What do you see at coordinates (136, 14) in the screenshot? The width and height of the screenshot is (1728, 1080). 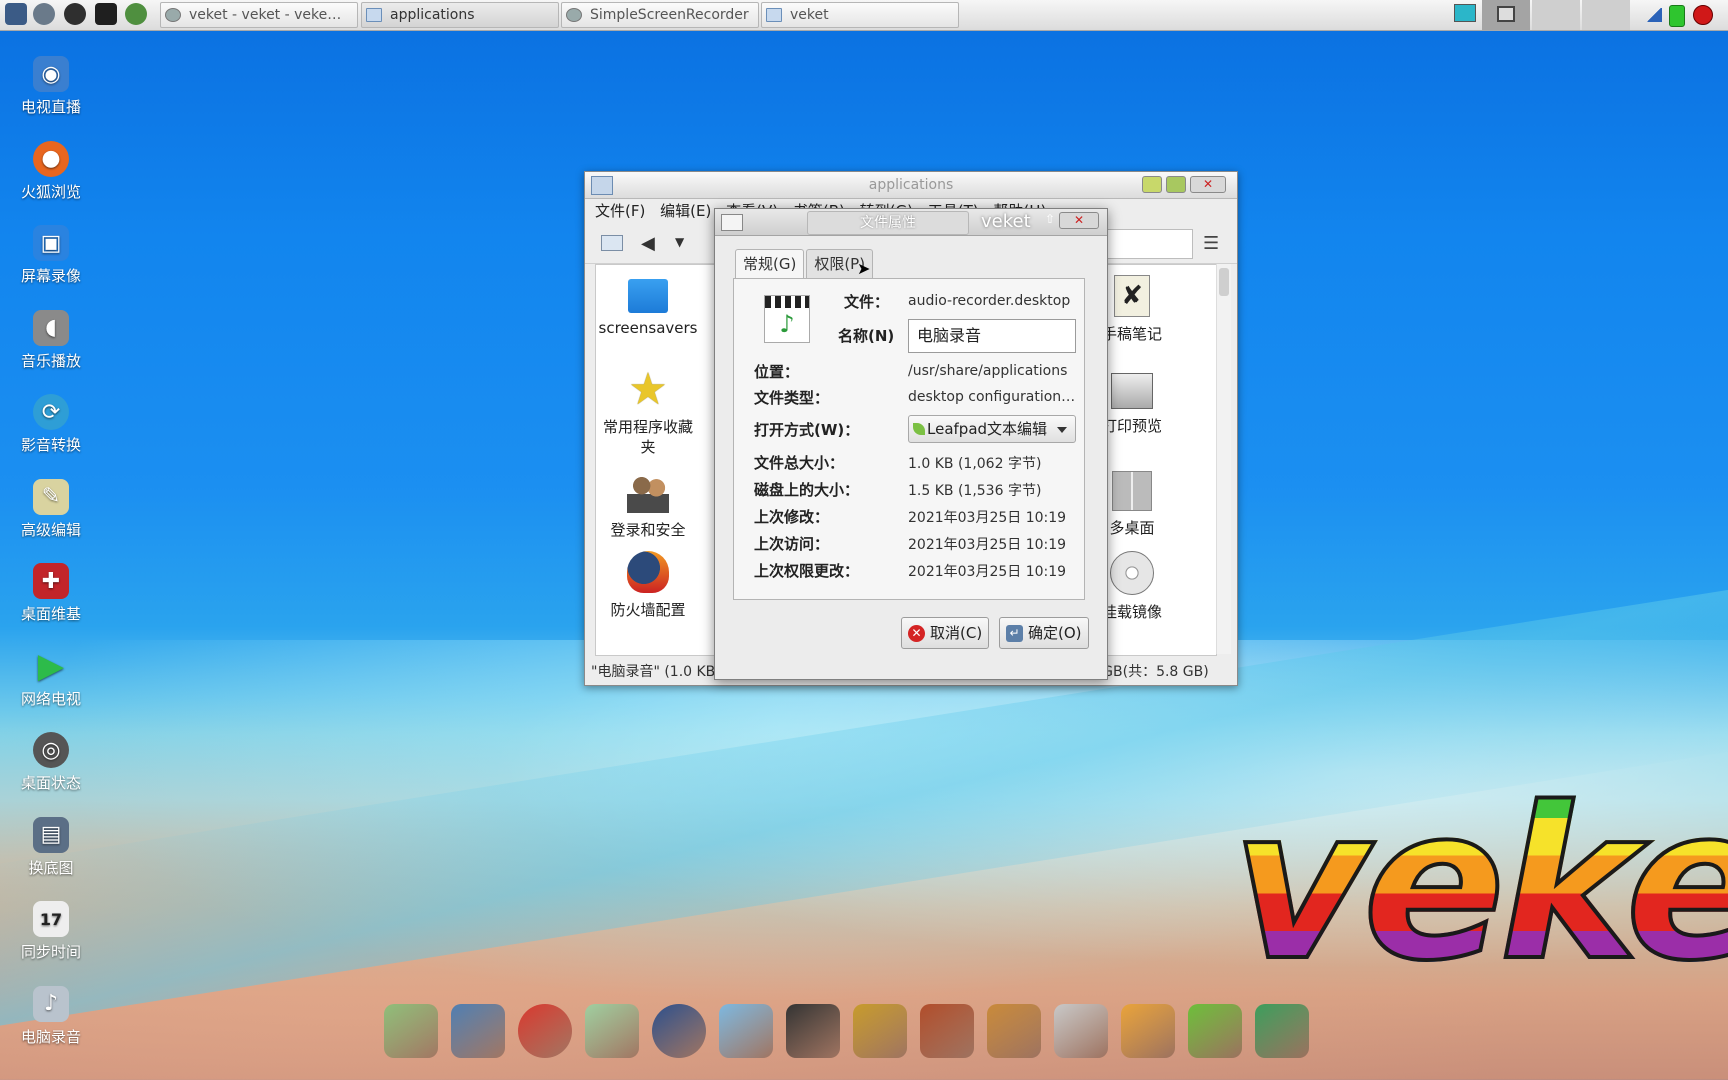 I see `network-icon` at bounding box center [136, 14].